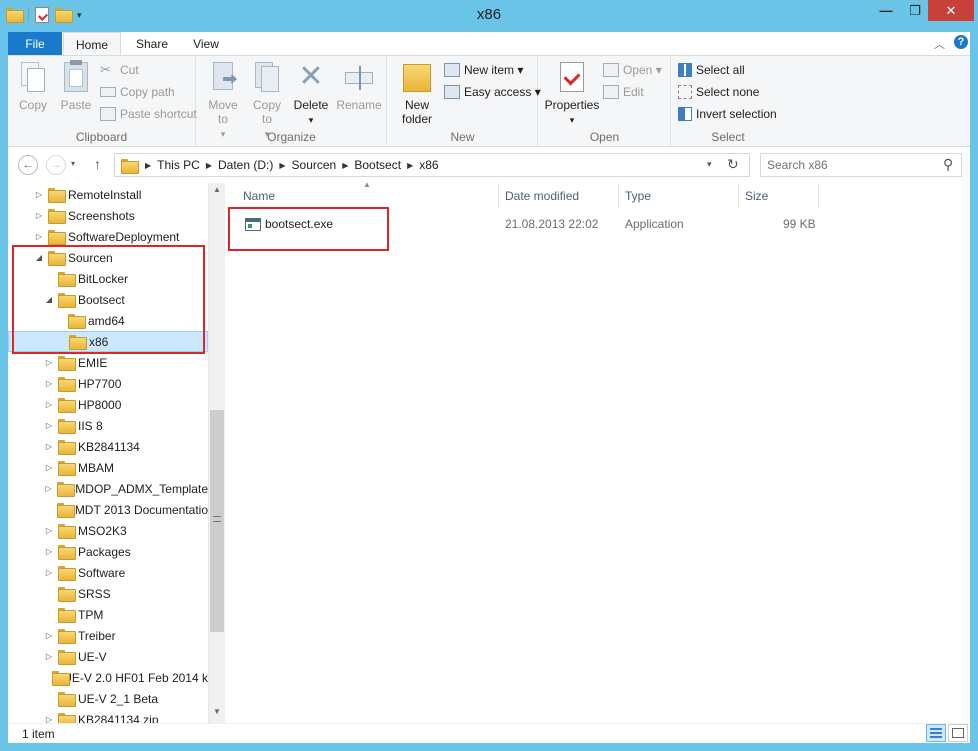 The height and width of the screenshot is (751, 978). What do you see at coordinates (377, 165) in the screenshot?
I see `breadcrumb-bootsect: Bootsect` at bounding box center [377, 165].